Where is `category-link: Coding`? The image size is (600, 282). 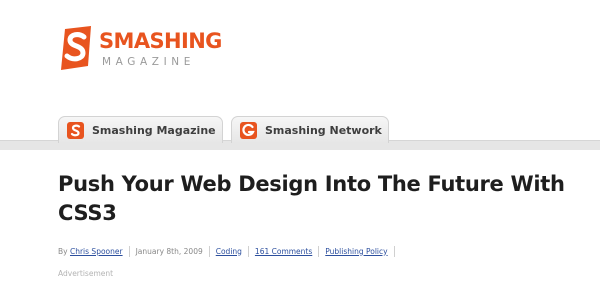 category-link: Coding is located at coordinates (229, 251).